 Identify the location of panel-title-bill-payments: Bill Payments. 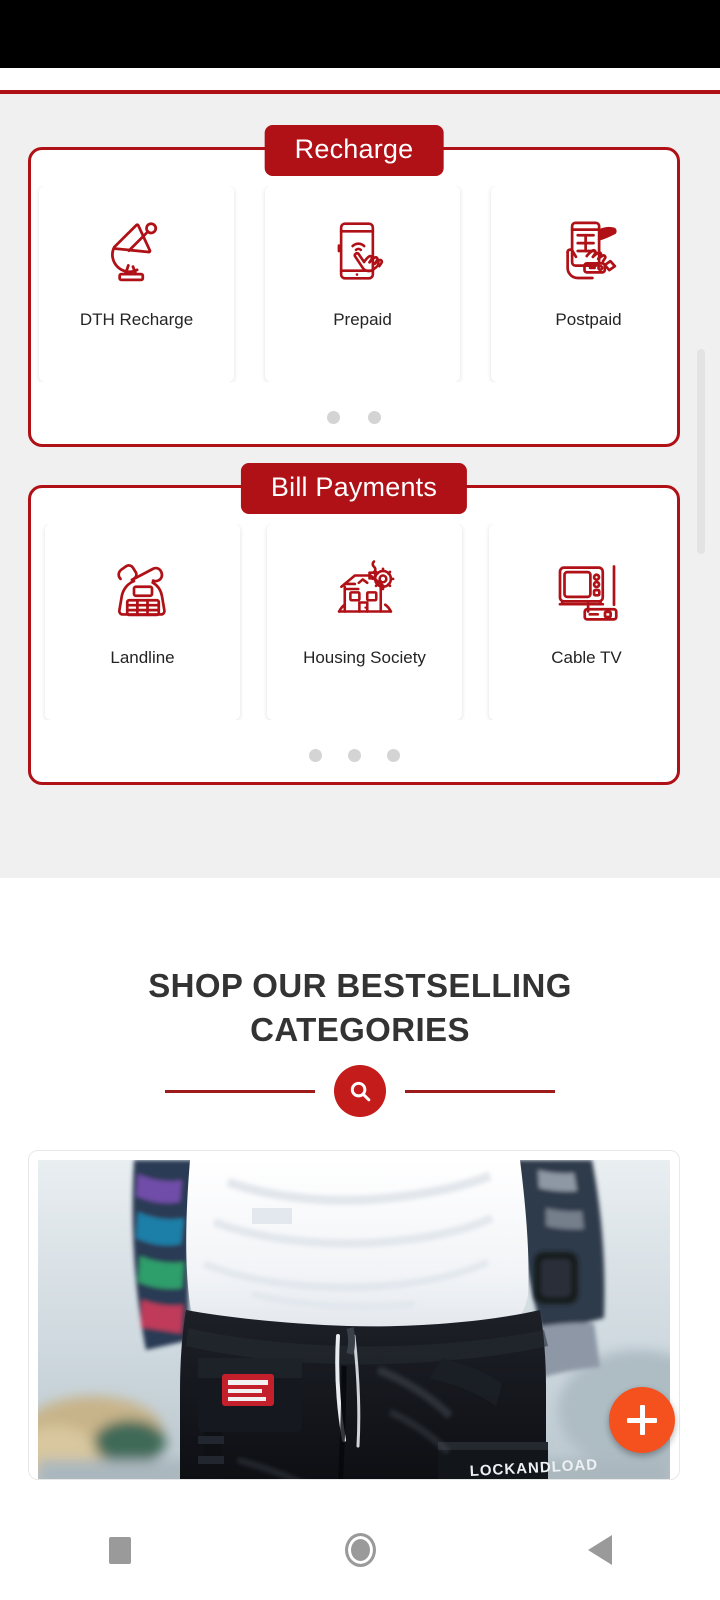
(354, 488).